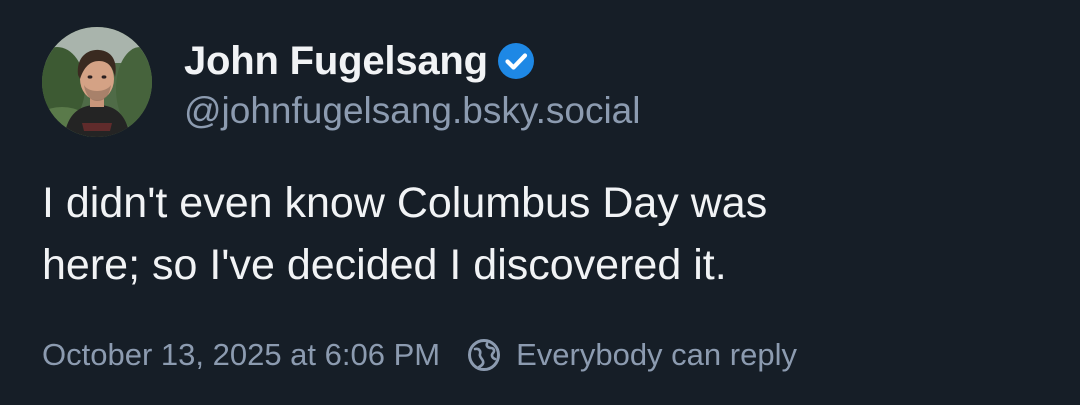 The width and height of the screenshot is (1080, 405). I want to click on author-header: John Fugelsang, so click(360, 61).